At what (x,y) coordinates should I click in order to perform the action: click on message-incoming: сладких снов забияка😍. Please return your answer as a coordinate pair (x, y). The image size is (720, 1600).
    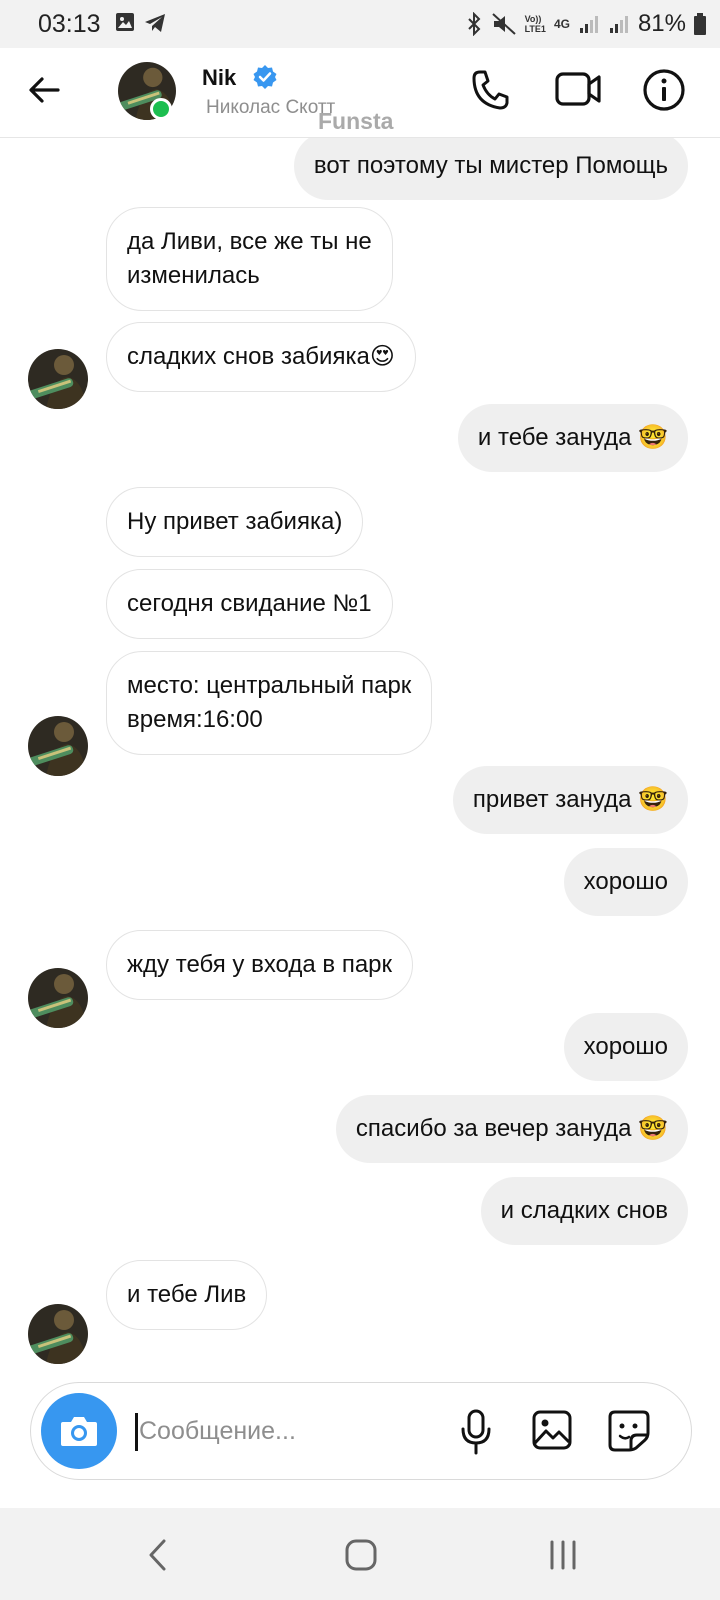
    Looking at the image, I should click on (261, 357).